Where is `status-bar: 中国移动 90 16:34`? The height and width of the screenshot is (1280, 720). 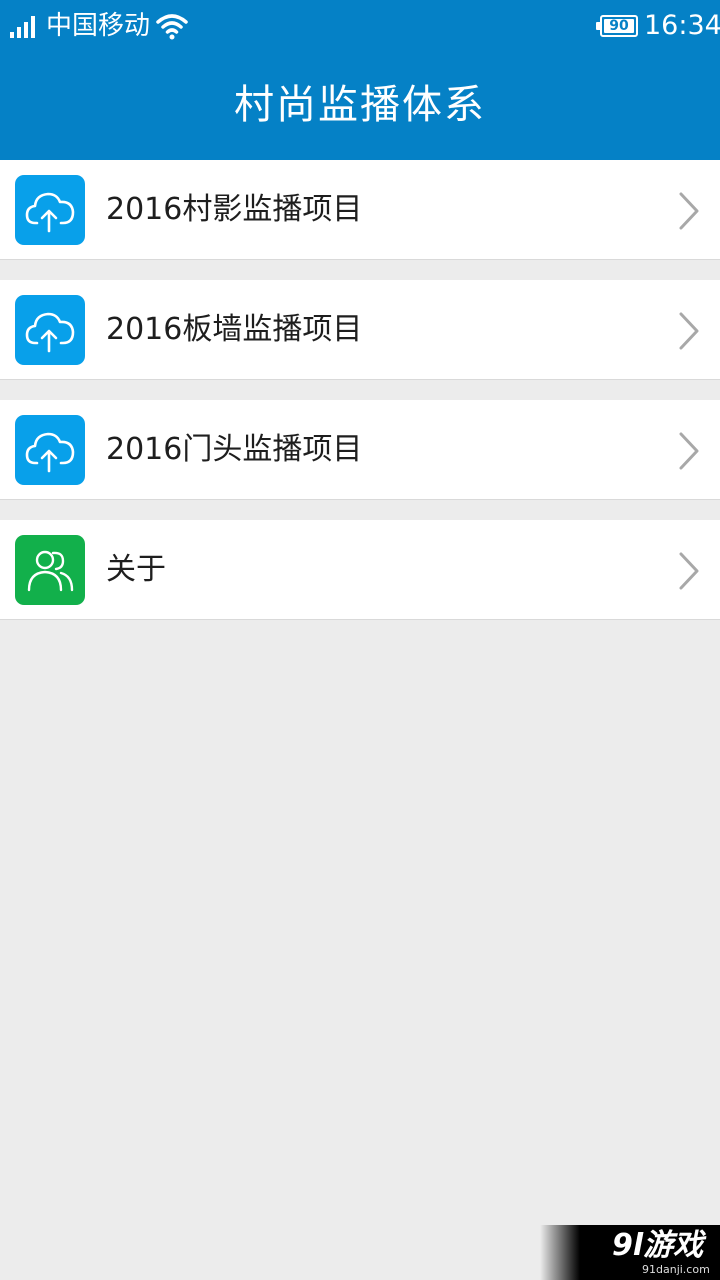 status-bar: 中国移动 90 16:34 is located at coordinates (360, 26).